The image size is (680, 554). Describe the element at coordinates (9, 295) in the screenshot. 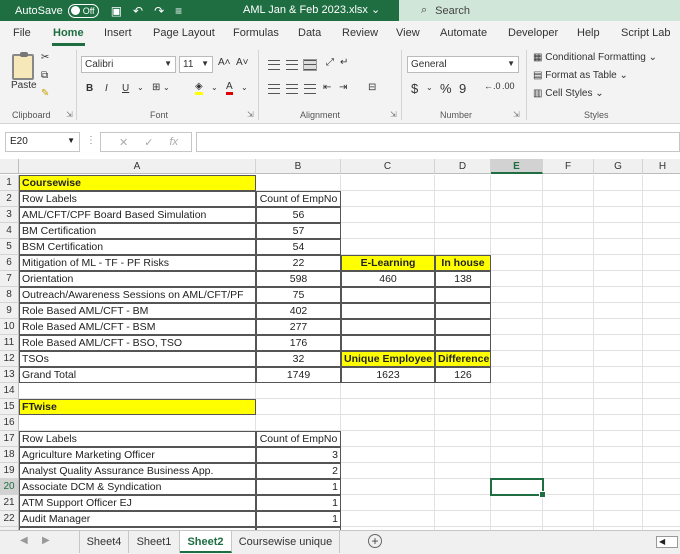

I see `row-header: 8` at that location.